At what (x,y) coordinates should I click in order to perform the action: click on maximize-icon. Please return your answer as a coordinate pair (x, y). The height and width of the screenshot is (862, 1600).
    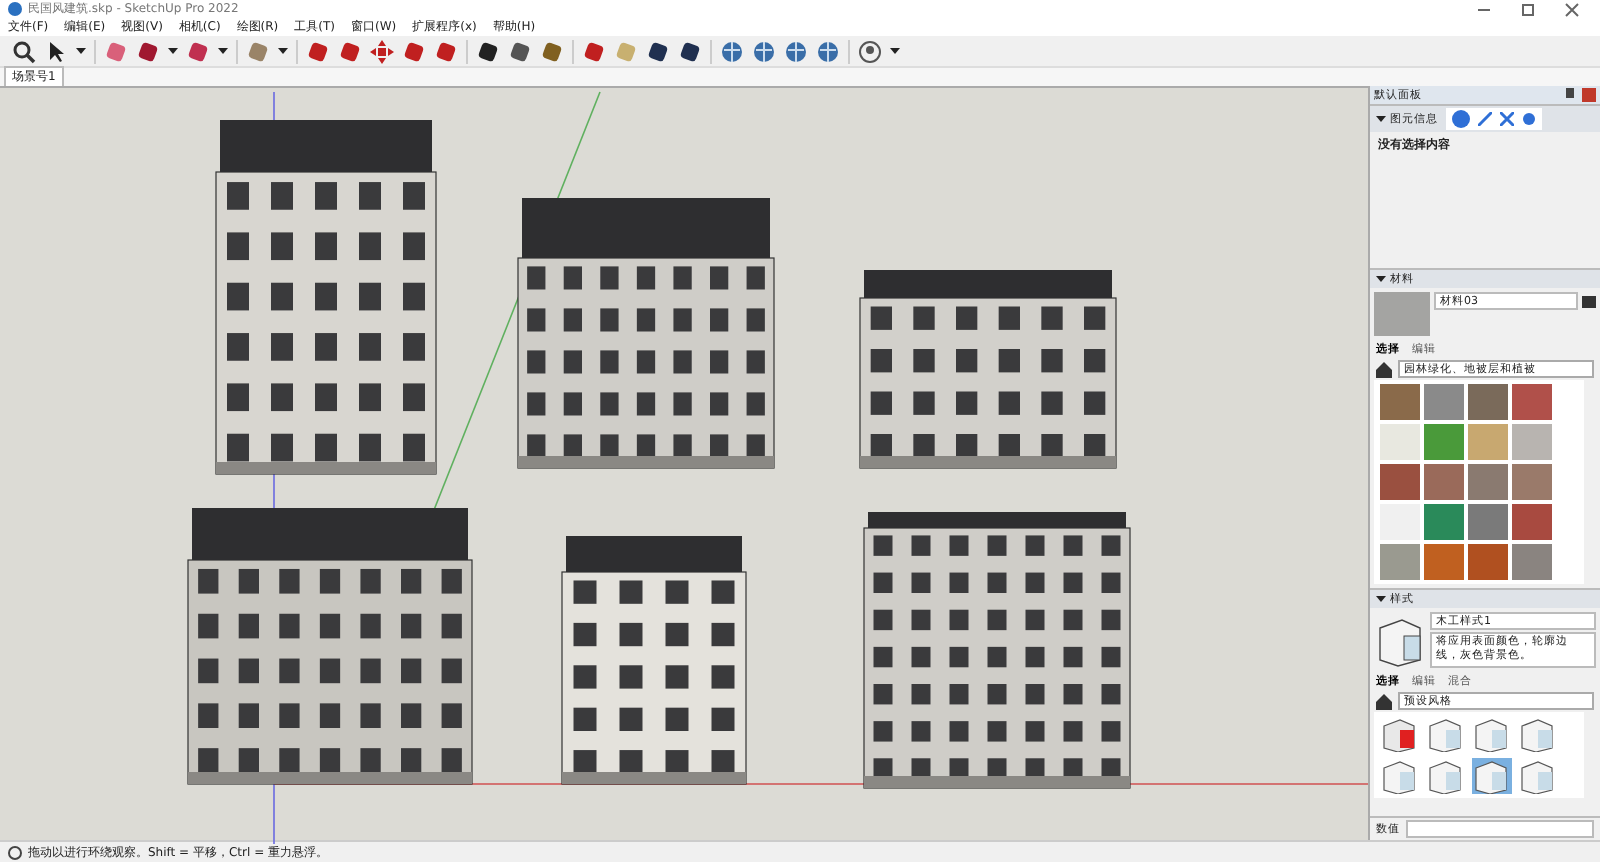
    Looking at the image, I should click on (1528, 9).